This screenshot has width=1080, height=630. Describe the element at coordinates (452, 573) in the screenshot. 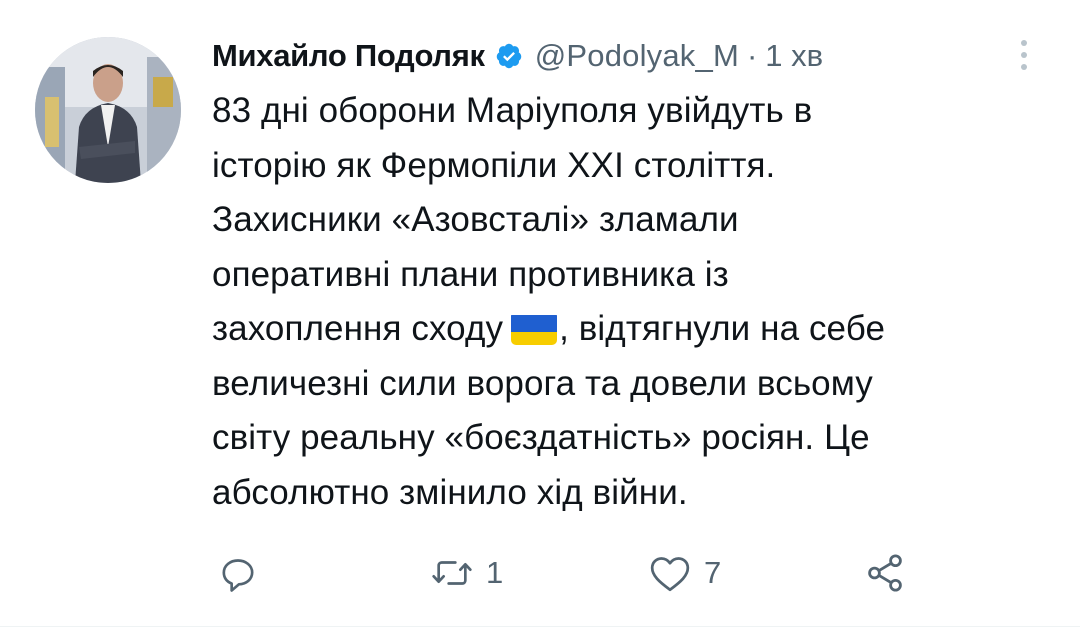

I see `retweet-icon` at that location.